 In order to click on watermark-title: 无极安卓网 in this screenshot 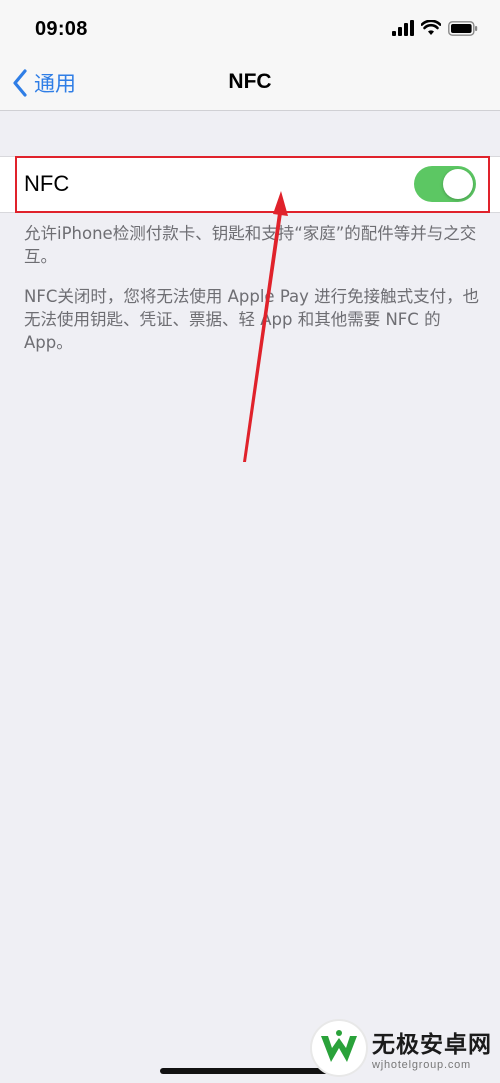, I will do `click(432, 1045)`.